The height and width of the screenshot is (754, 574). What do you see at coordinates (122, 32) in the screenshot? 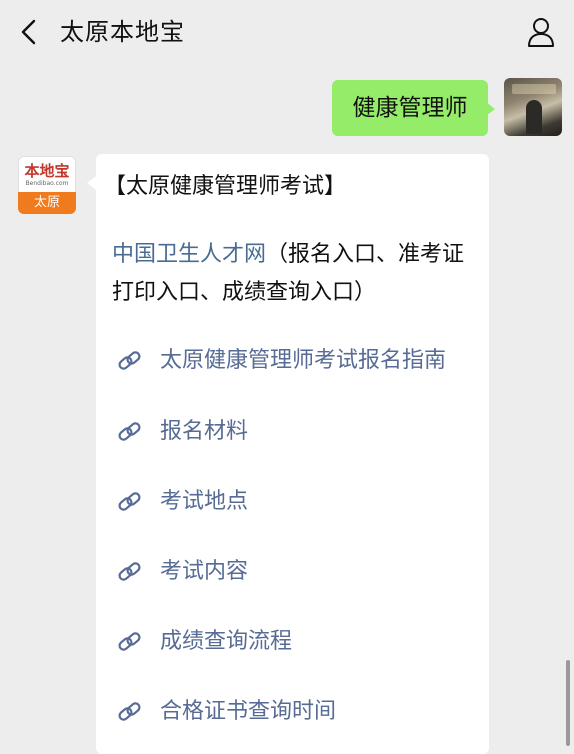
I see `chat-title: 太原本地宝` at bounding box center [122, 32].